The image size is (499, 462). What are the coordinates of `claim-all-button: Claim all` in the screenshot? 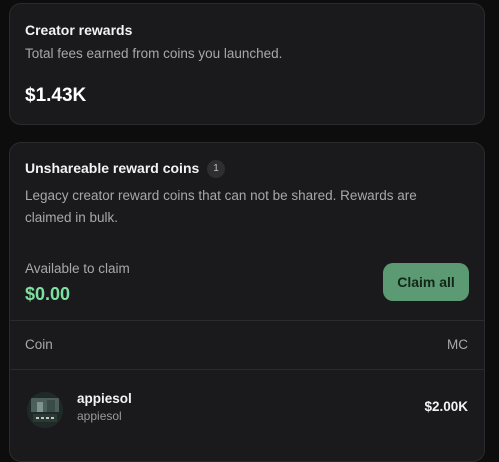 It's located at (426, 282).